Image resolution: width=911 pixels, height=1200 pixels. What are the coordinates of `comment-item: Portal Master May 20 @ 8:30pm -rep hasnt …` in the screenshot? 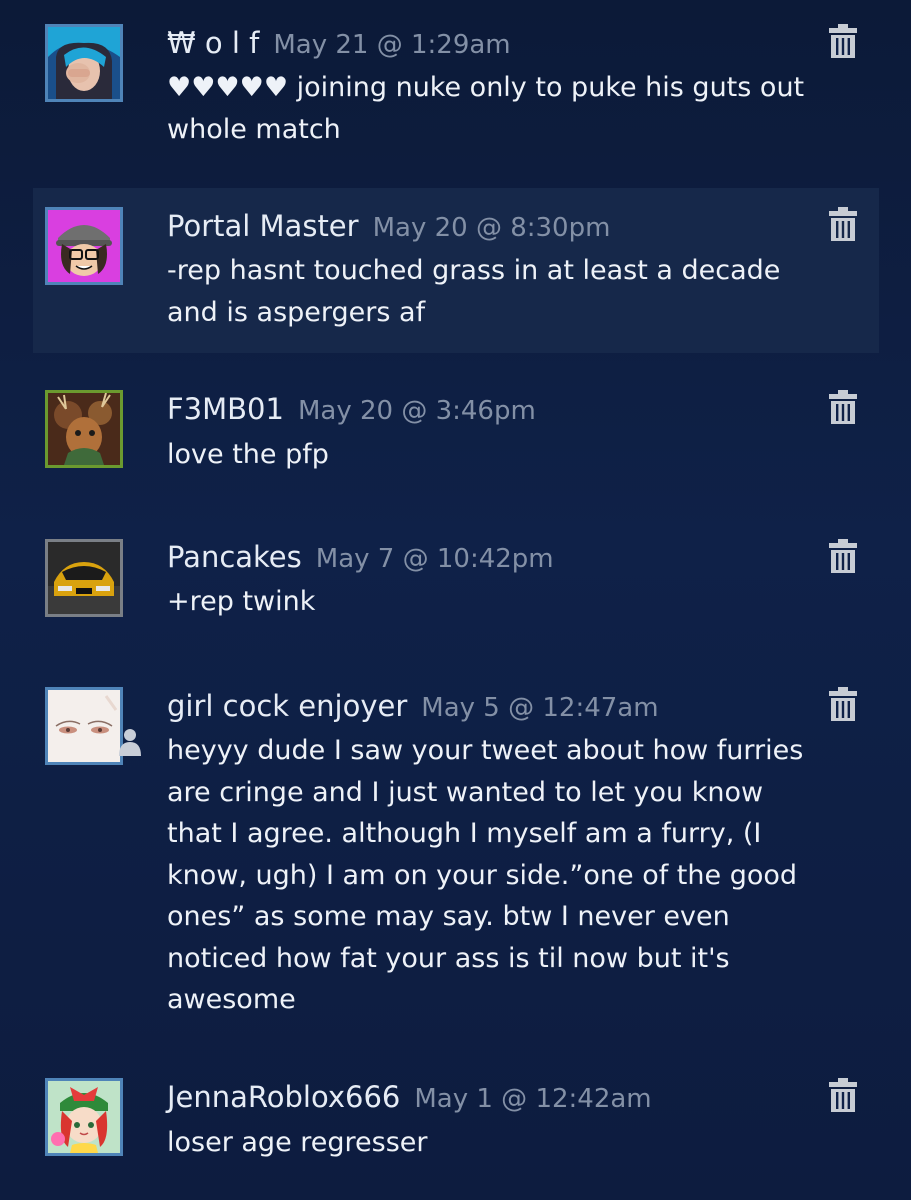 It's located at (456, 270).